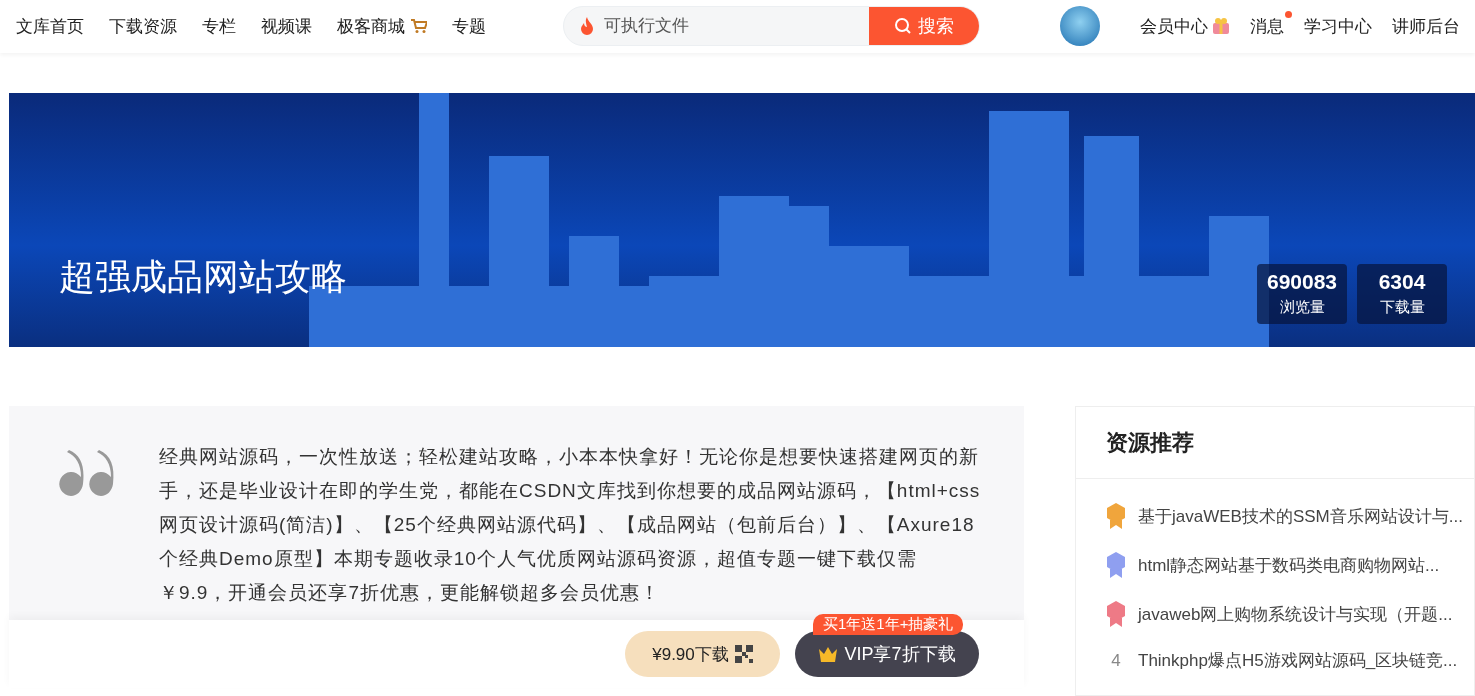  What do you see at coordinates (219, 26) in the screenshot?
I see `nav-link: 专栏` at bounding box center [219, 26].